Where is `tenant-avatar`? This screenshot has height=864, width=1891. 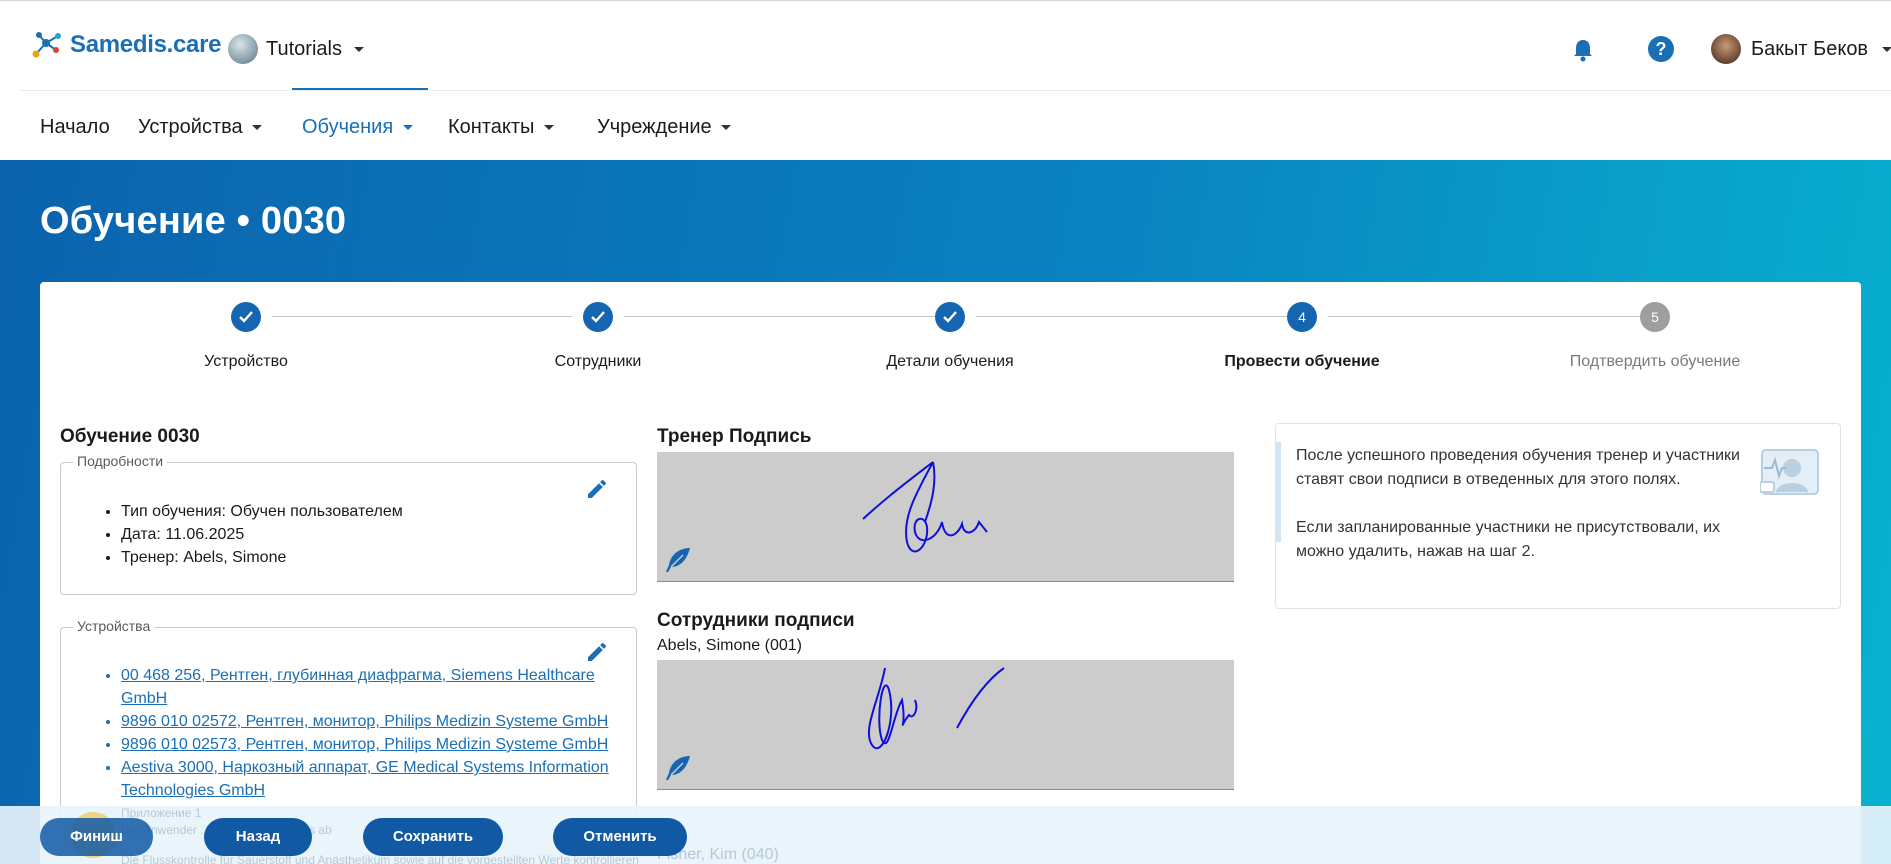 tenant-avatar is located at coordinates (243, 49).